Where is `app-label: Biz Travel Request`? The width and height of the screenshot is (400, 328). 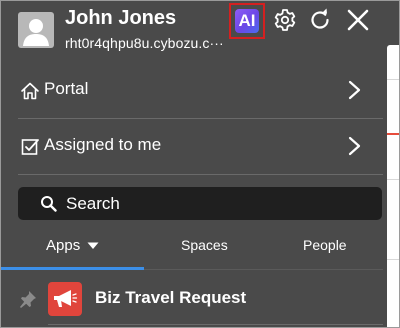
app-label: Biz Travel Request is located at coordinates (171, 297).